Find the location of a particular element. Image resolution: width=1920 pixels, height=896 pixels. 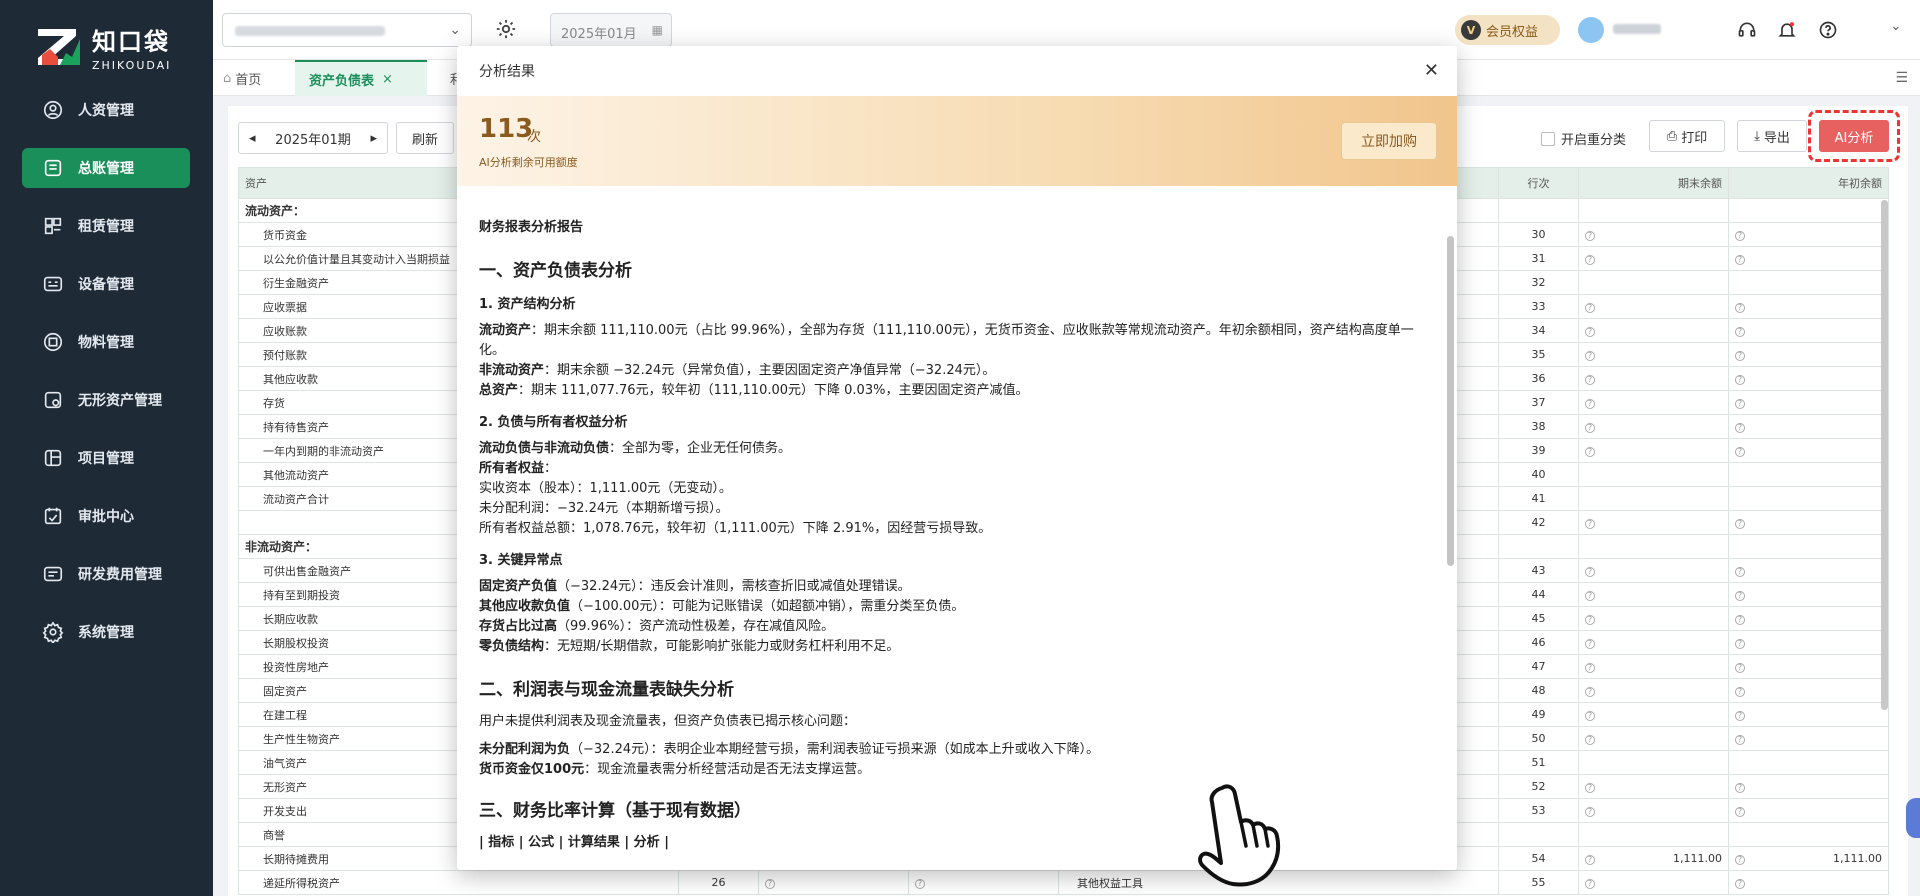

reclassify-checkbox is located at coordinates (1548, 138).